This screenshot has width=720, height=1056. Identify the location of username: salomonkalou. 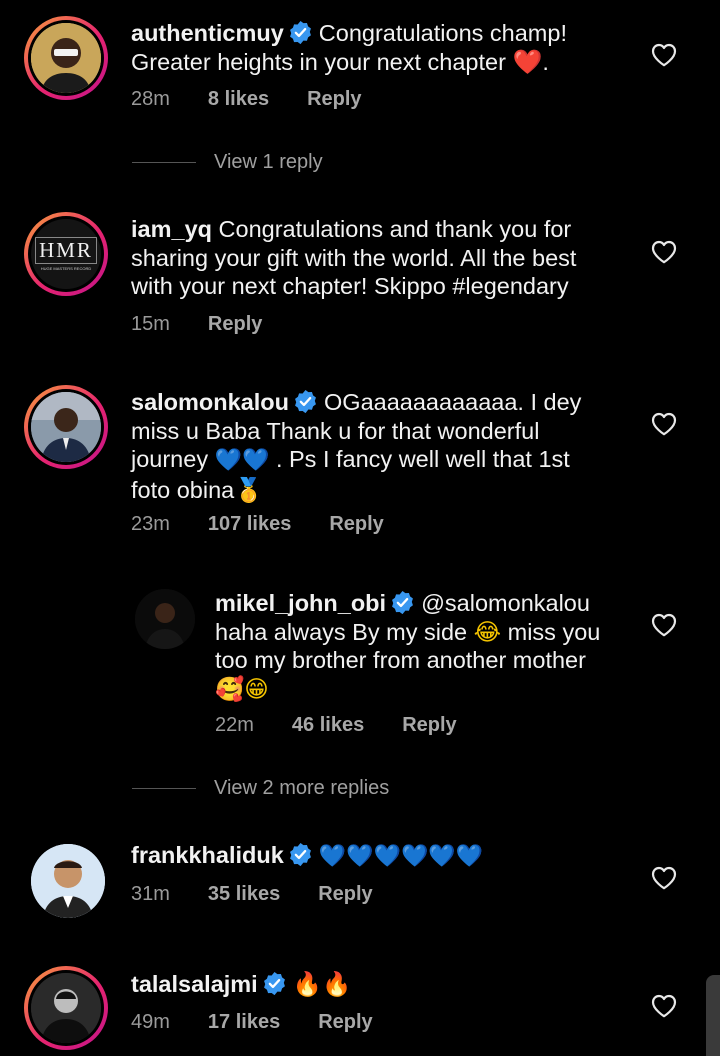
(210, 402).